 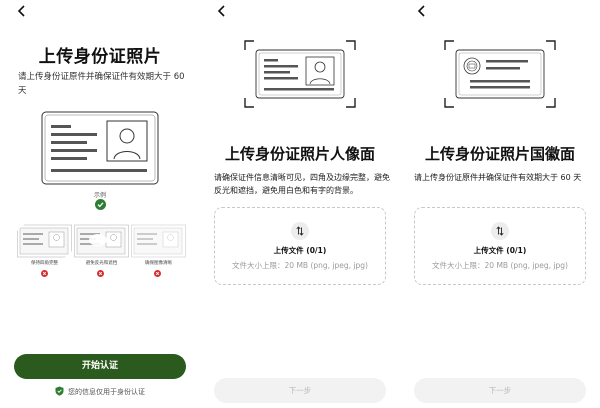 I want to click on sample-label: 示例, so click(x=99, y=195).